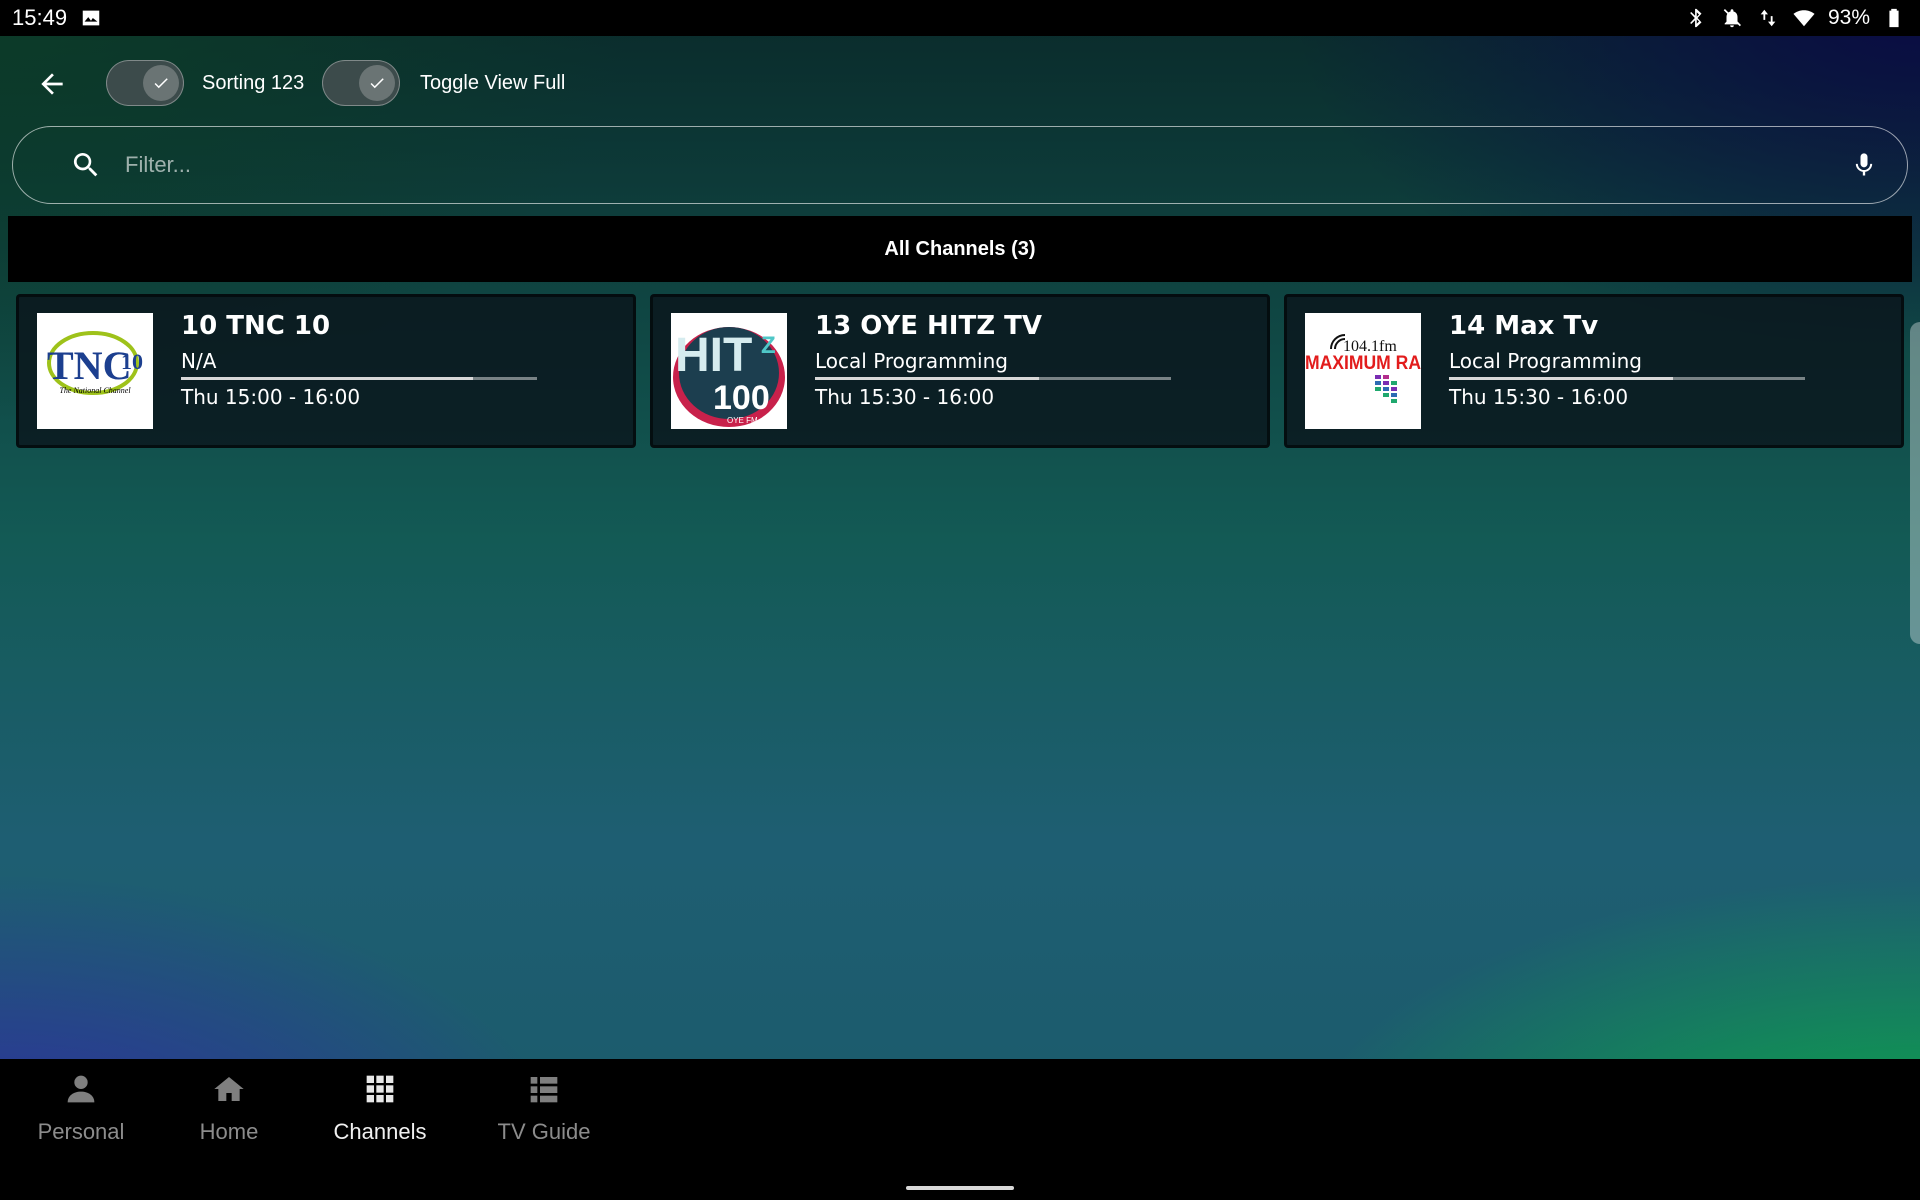  I want to click on list-icon, so click(544, 1089).